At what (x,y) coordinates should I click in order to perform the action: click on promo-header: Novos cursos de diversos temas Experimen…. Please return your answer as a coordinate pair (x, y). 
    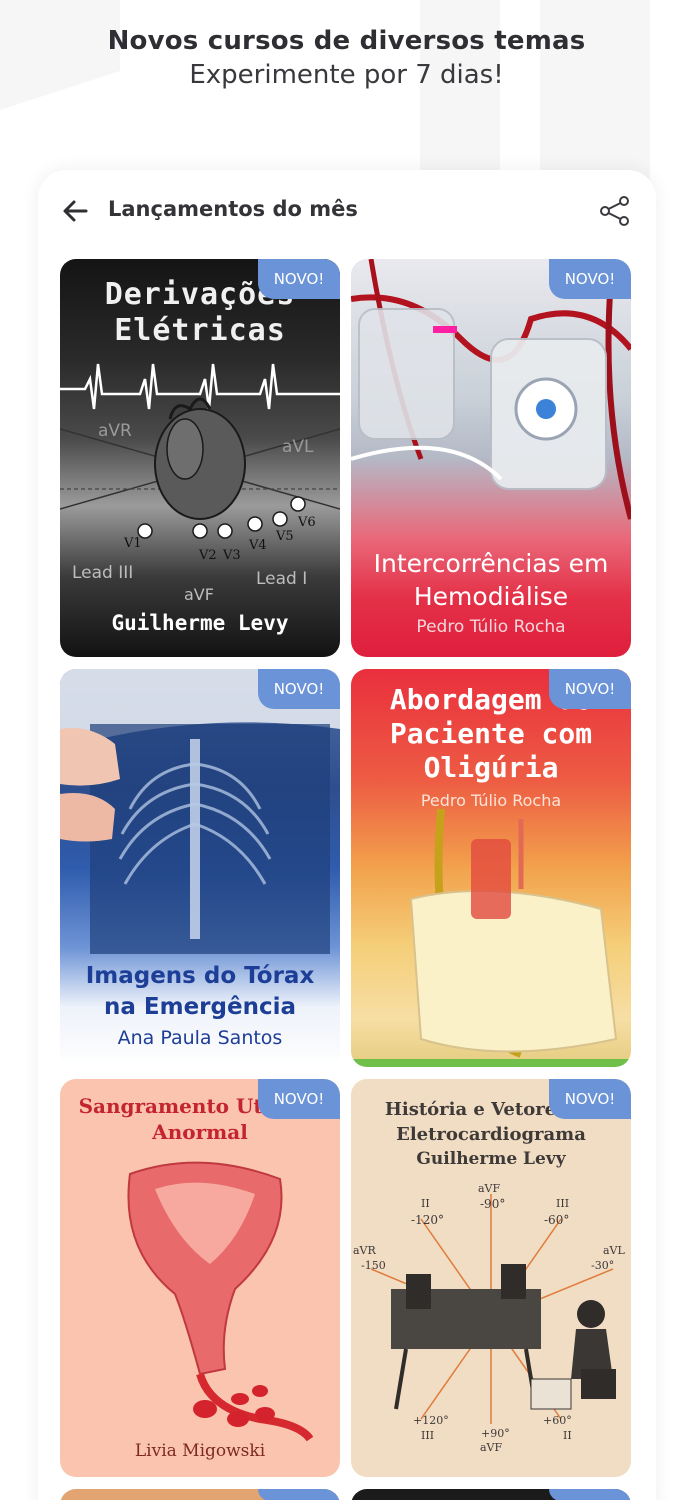
    Looking at the image, I should click on (346, 58).